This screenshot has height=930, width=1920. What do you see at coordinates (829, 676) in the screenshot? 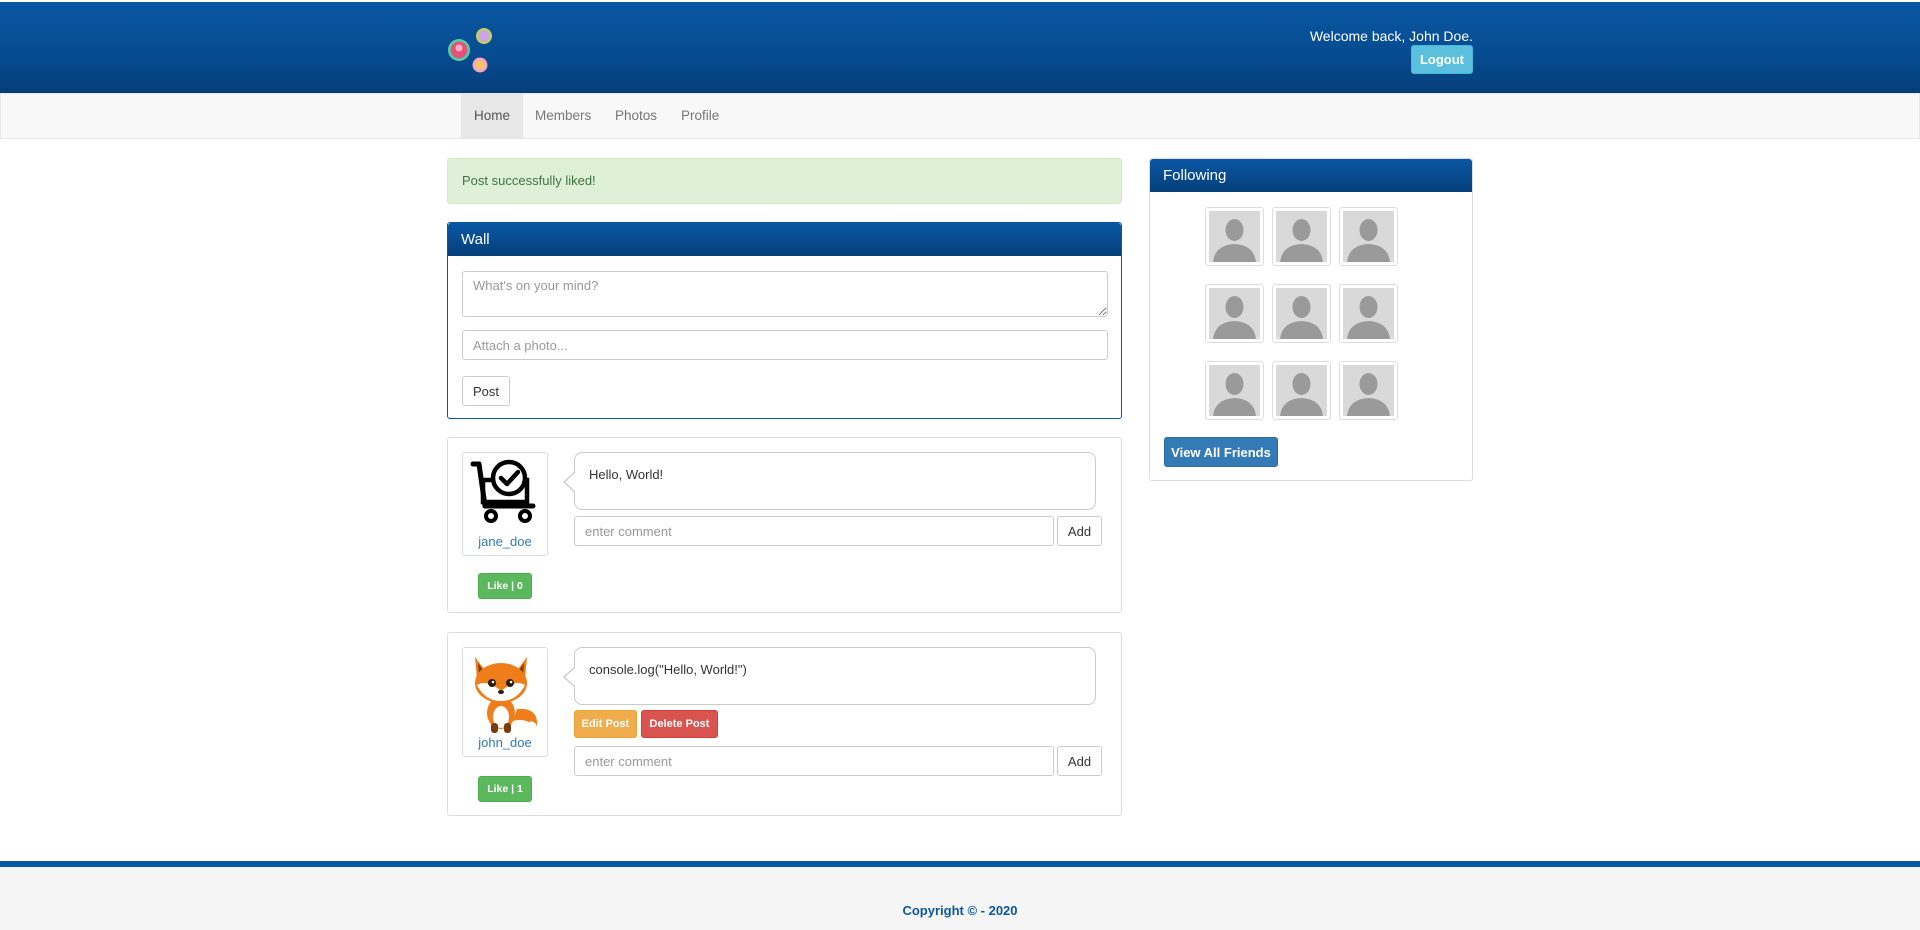
I see `post-content: console.log("Hello, World!")` at bounding box center [829, 676].